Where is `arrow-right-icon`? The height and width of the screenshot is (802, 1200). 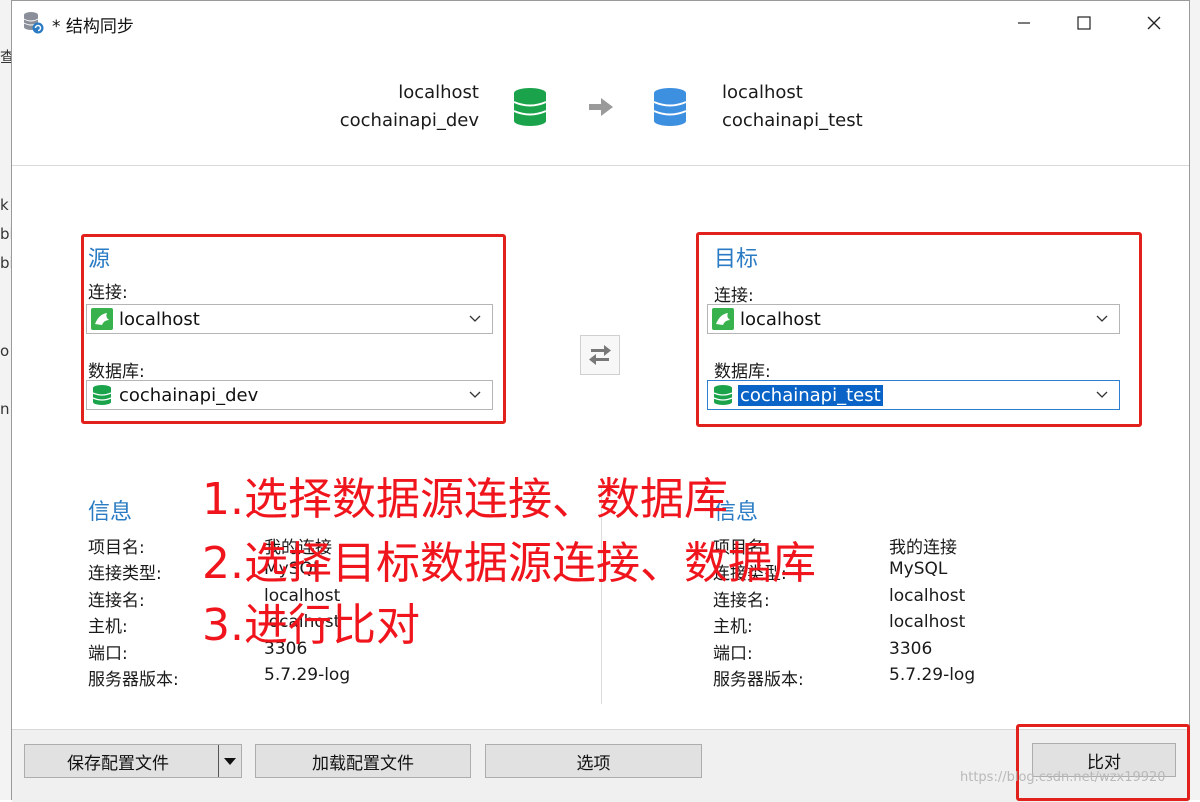
arrow-right-icon is located at coordinates (601, 107).